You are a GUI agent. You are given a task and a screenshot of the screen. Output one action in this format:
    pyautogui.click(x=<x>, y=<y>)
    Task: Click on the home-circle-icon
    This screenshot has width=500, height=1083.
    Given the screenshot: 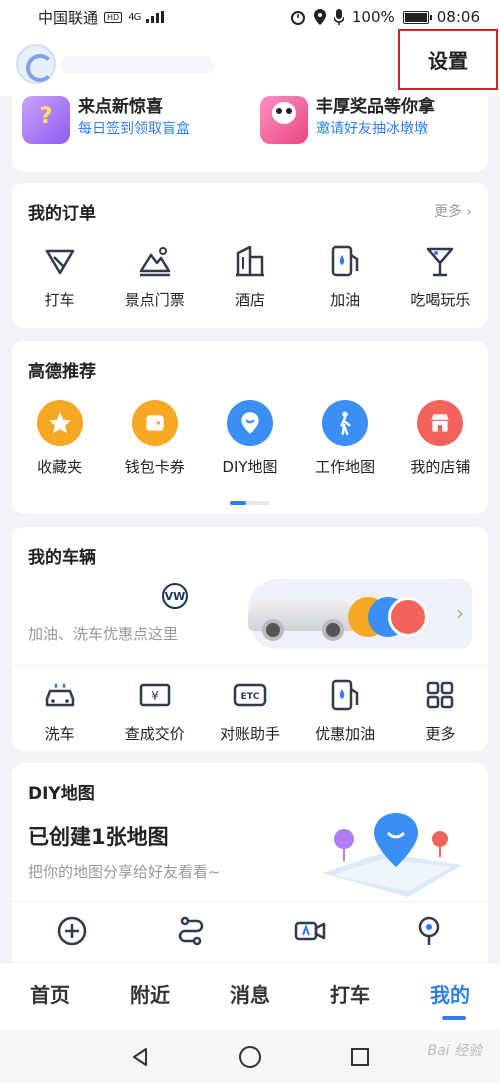 What is the action you would take?
    pyautogui.click(x=250, y=1056)
    